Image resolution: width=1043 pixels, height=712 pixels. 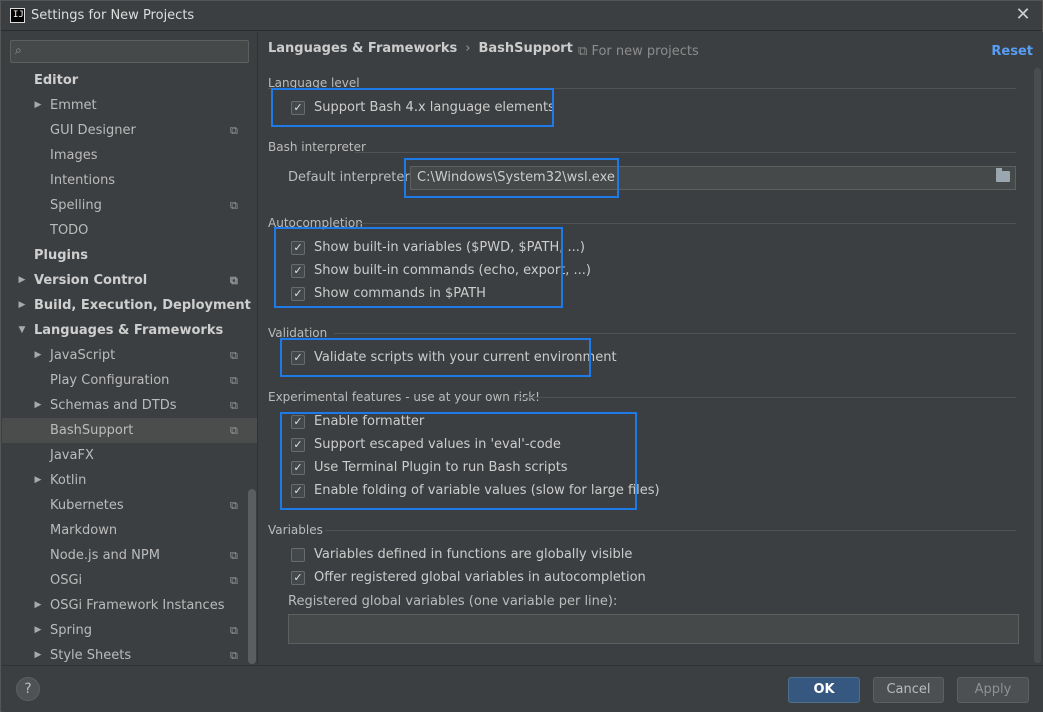 I want to click on sidebar-item-languages-frameworks: ▼ Languages & Frameworks, so click(x=129, y=330).